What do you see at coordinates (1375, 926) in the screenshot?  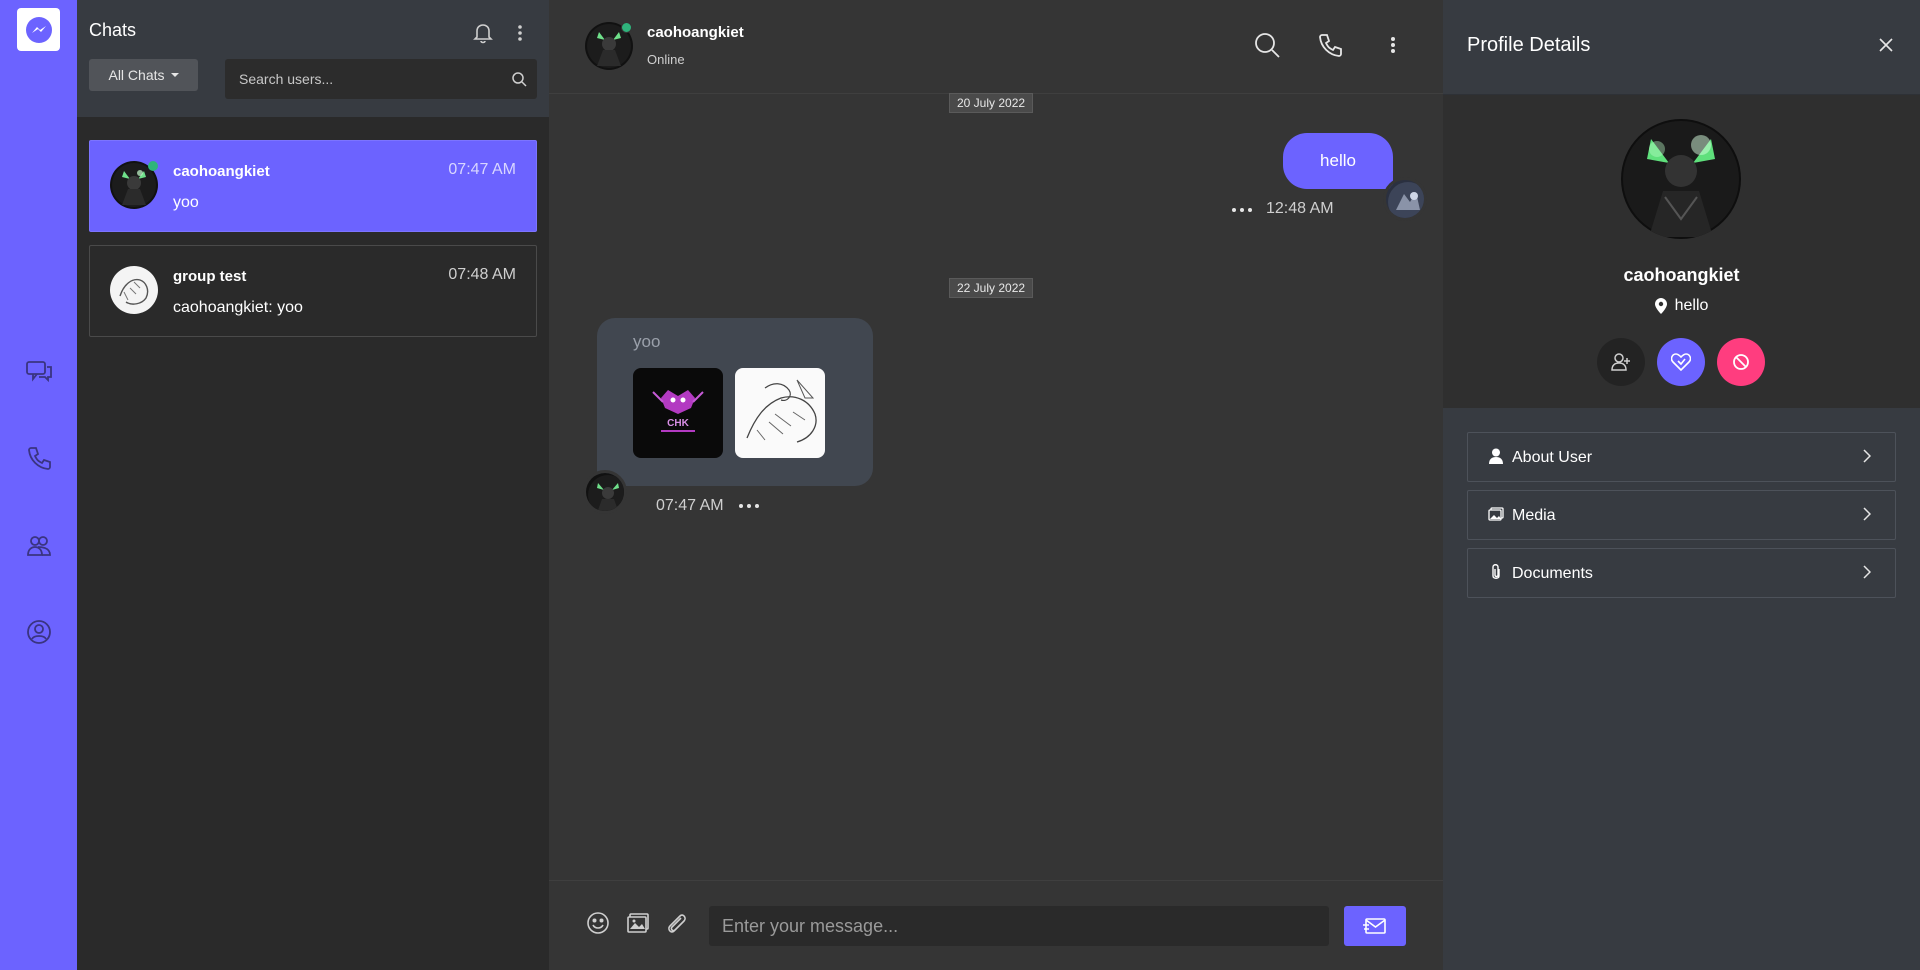 I see `send-button` at bounding box center [1375, 926].